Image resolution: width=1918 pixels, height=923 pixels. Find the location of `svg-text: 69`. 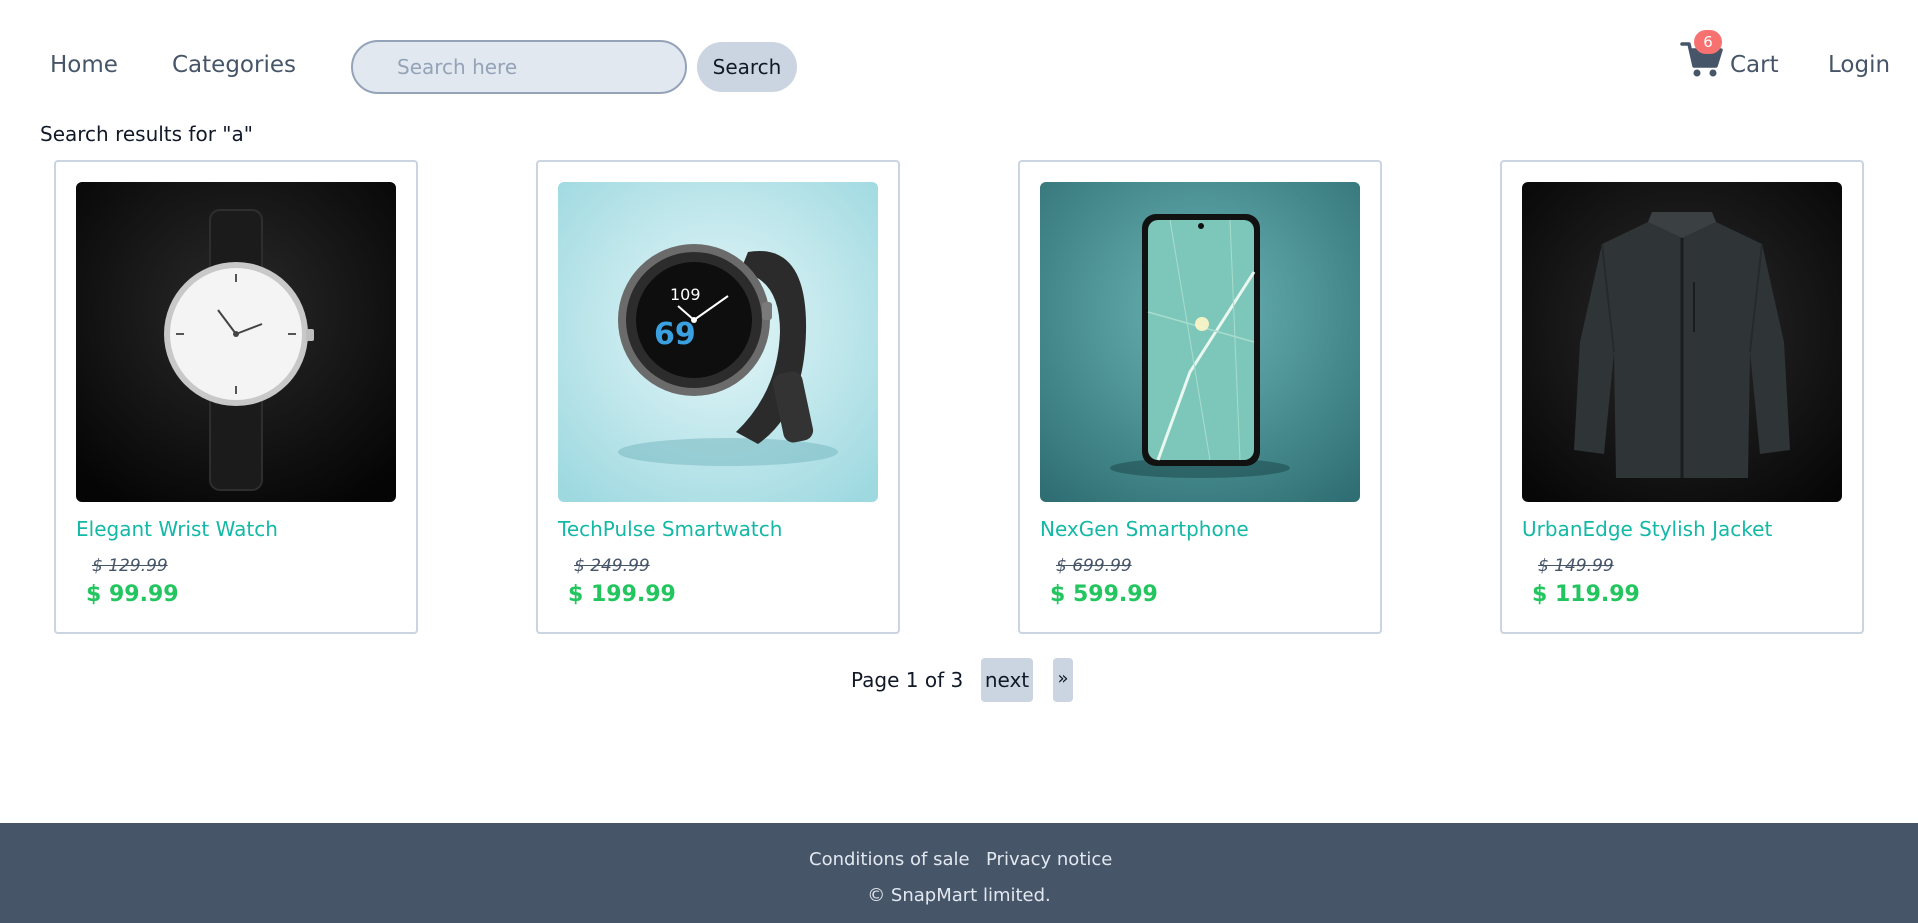

svg-text: 69 is located at coordinates (675, 334).